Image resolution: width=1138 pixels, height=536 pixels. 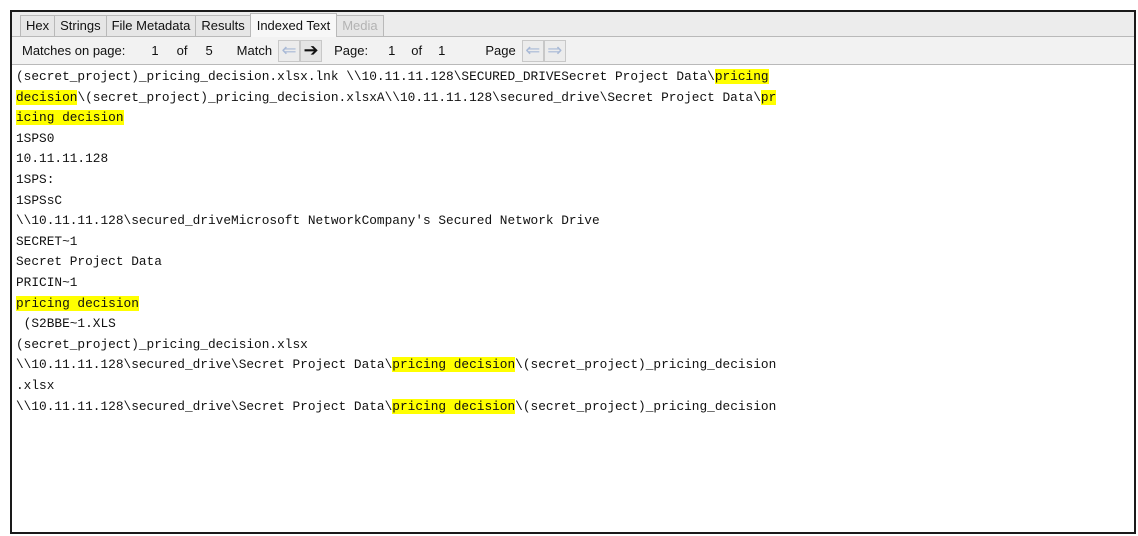 I want to click on text-line: (S2BBE~1.XLS, so click(x=575, y=324).